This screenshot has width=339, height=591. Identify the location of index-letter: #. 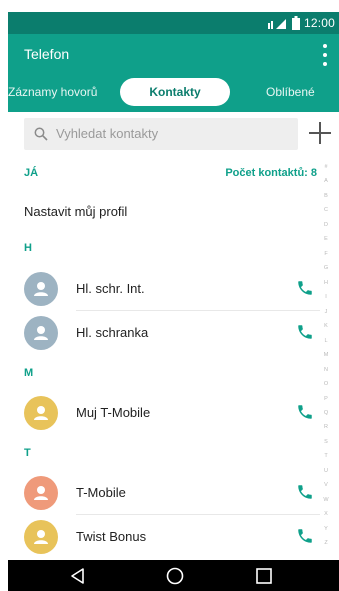
(325, 167).